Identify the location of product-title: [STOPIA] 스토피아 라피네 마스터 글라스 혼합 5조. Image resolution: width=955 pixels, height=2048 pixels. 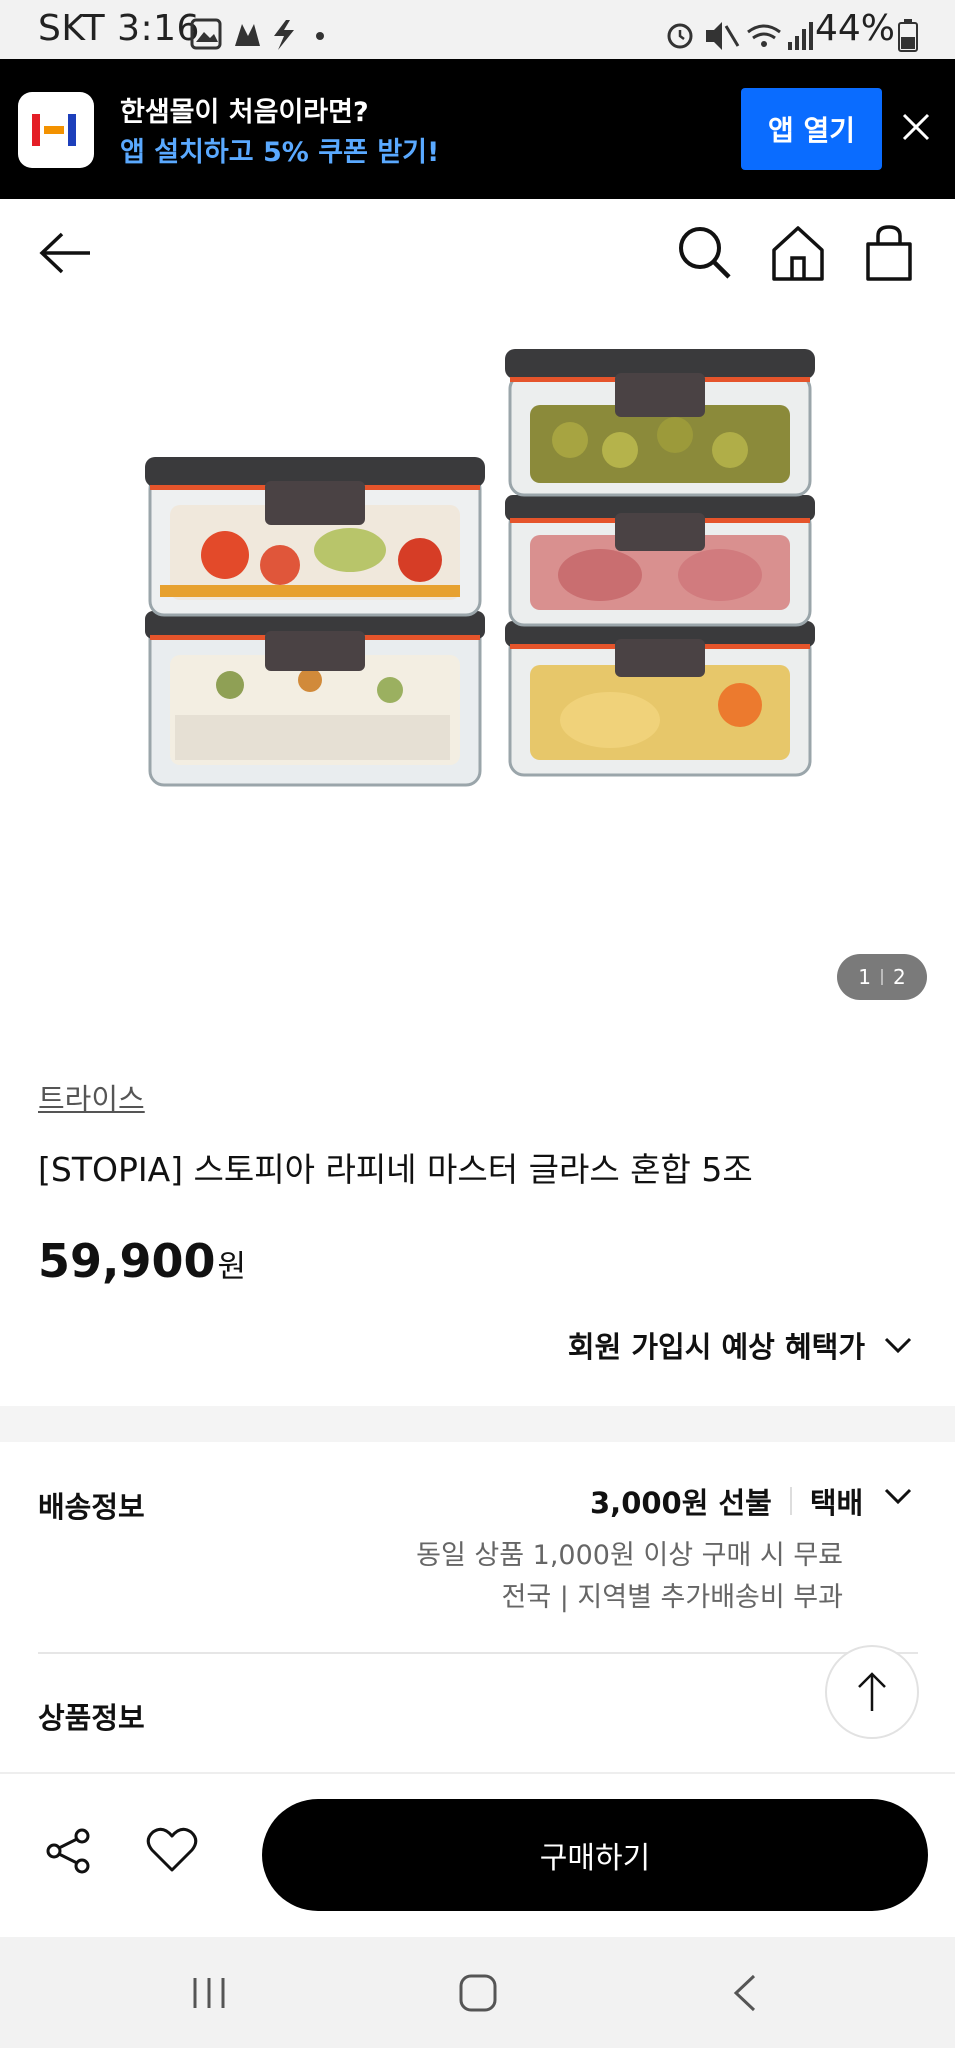
(395, 1169).